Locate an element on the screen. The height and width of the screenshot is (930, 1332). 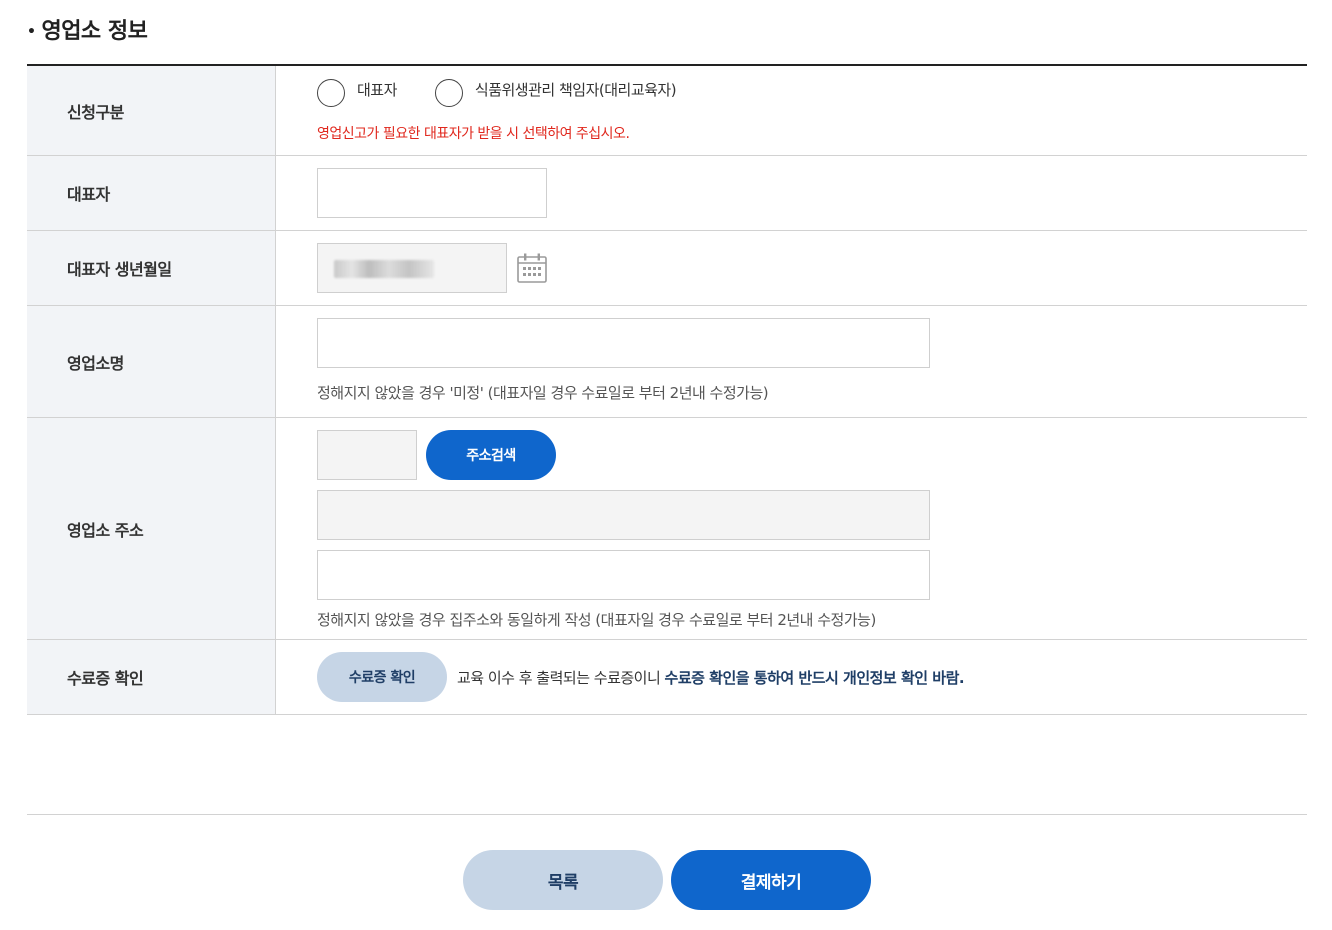
birthdate-label: 대표자 생년월일 is located at coordinates (151, 268).